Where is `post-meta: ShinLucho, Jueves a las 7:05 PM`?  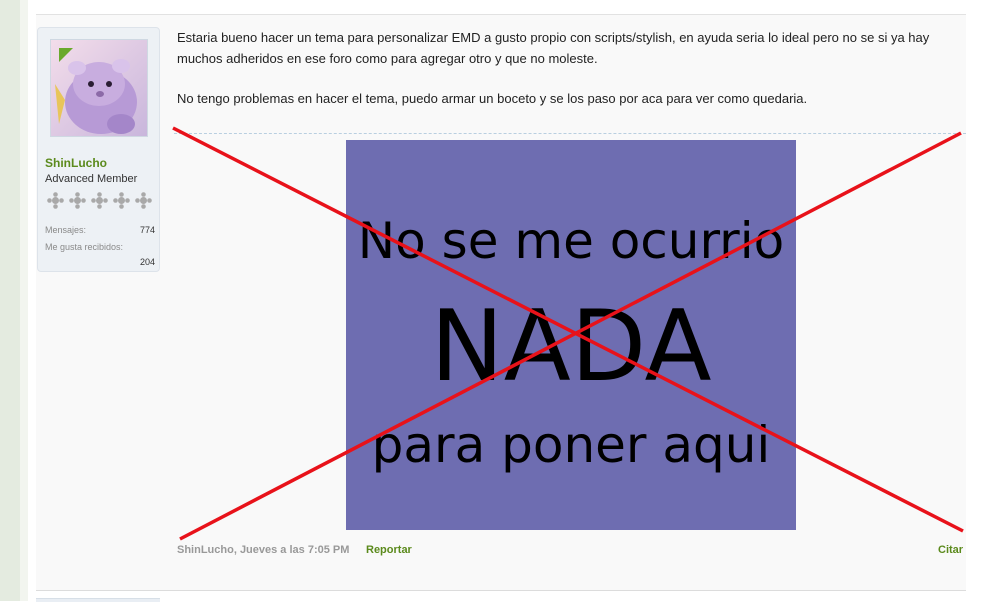 post-meta: ShinLucho, Jueves a las 7:05 PM is located at coordinates (263, 550).